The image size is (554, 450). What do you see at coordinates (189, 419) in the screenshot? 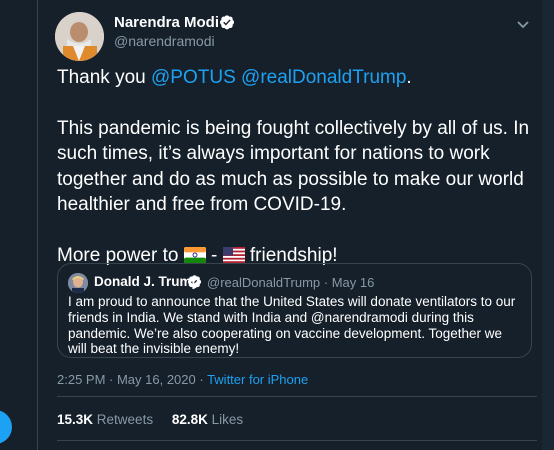
I see `likes-count: 82.8K` at bounding box center [189, 419].